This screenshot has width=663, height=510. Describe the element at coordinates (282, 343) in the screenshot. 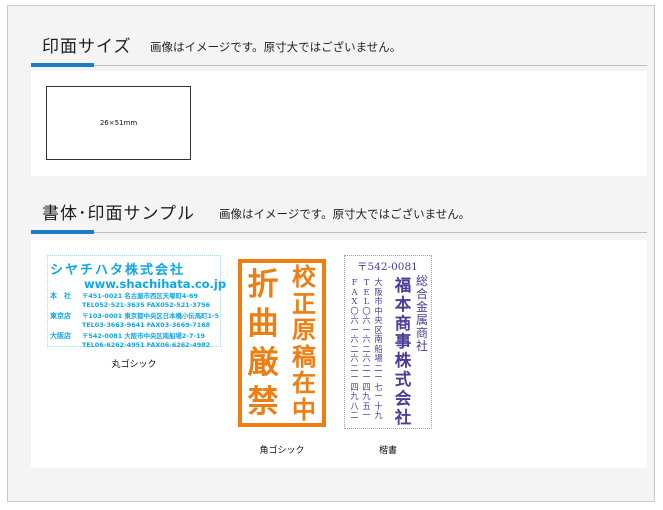

I see `sample-kaku-gothic: 折曲厳禁 校正原稿在中` at that location.